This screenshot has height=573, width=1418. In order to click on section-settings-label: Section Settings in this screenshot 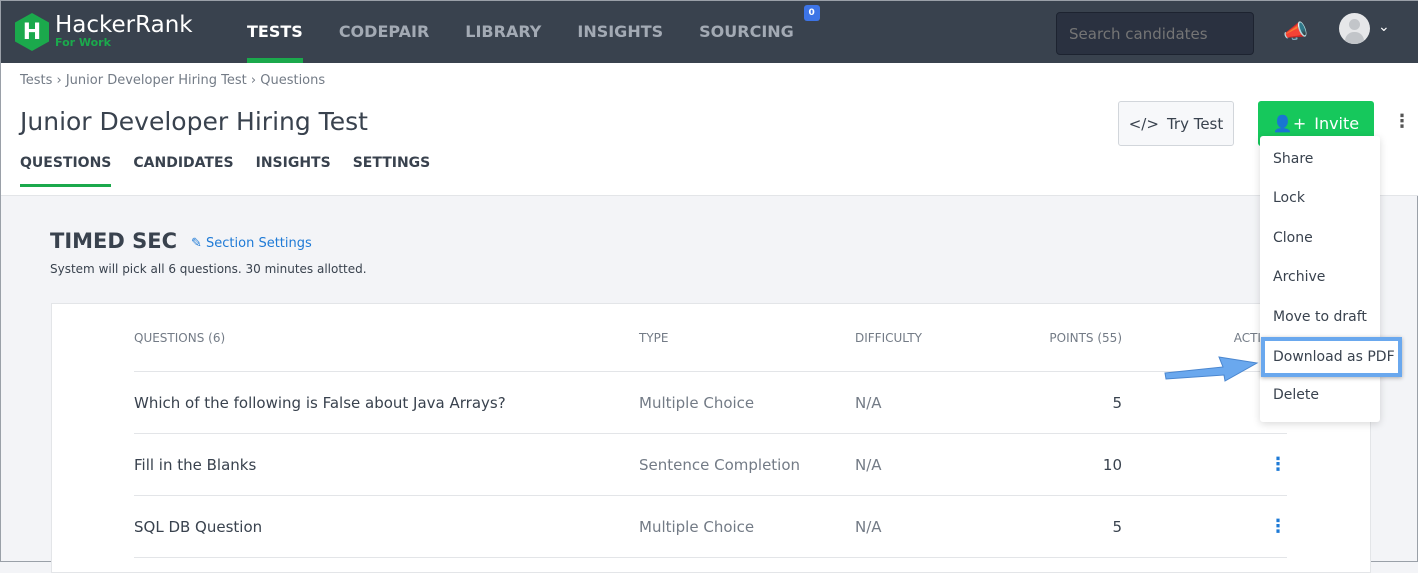, I will do `click(259, 243)`.